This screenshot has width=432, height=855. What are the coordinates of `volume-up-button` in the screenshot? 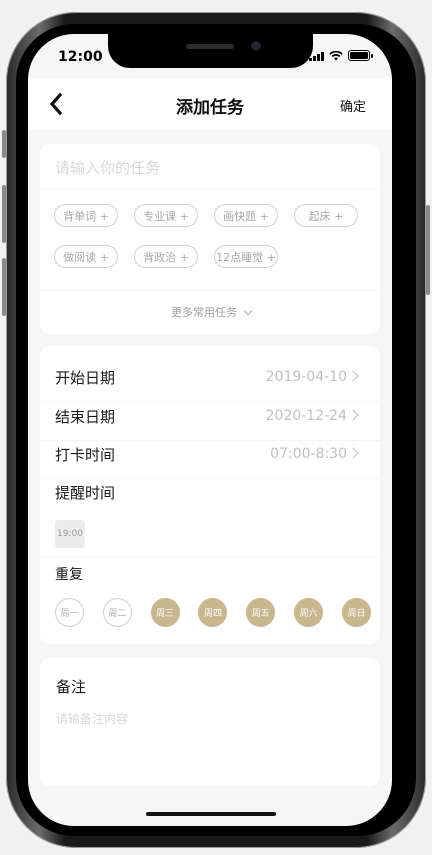 It's located at (4, 214).